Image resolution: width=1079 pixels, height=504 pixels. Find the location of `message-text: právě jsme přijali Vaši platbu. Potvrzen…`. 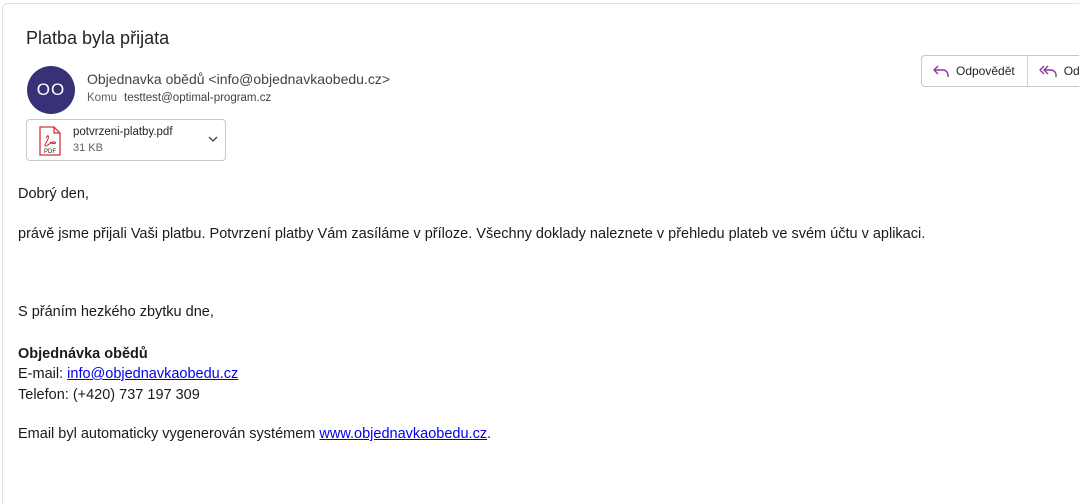

message-text: právě jsme přijali Vaši platbu. Potvrzen… is located at coordinates (472, 233).